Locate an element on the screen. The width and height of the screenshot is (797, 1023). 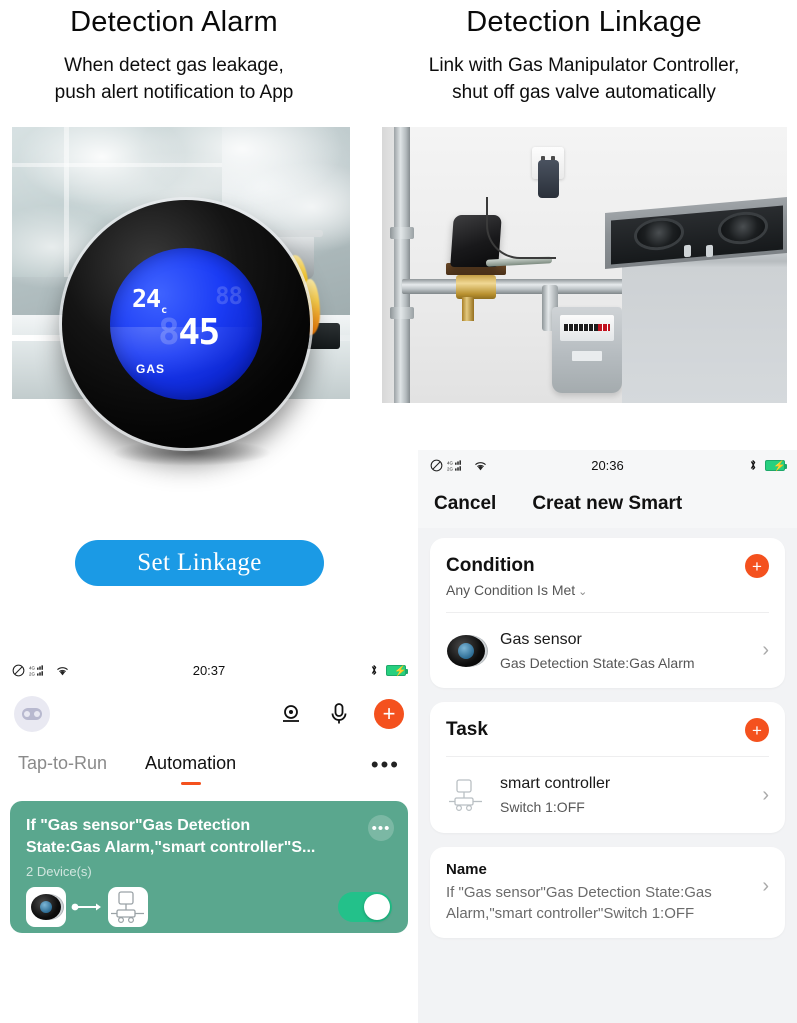
lcd-ghost-digits: 88 is located at coordinates (229, 296).